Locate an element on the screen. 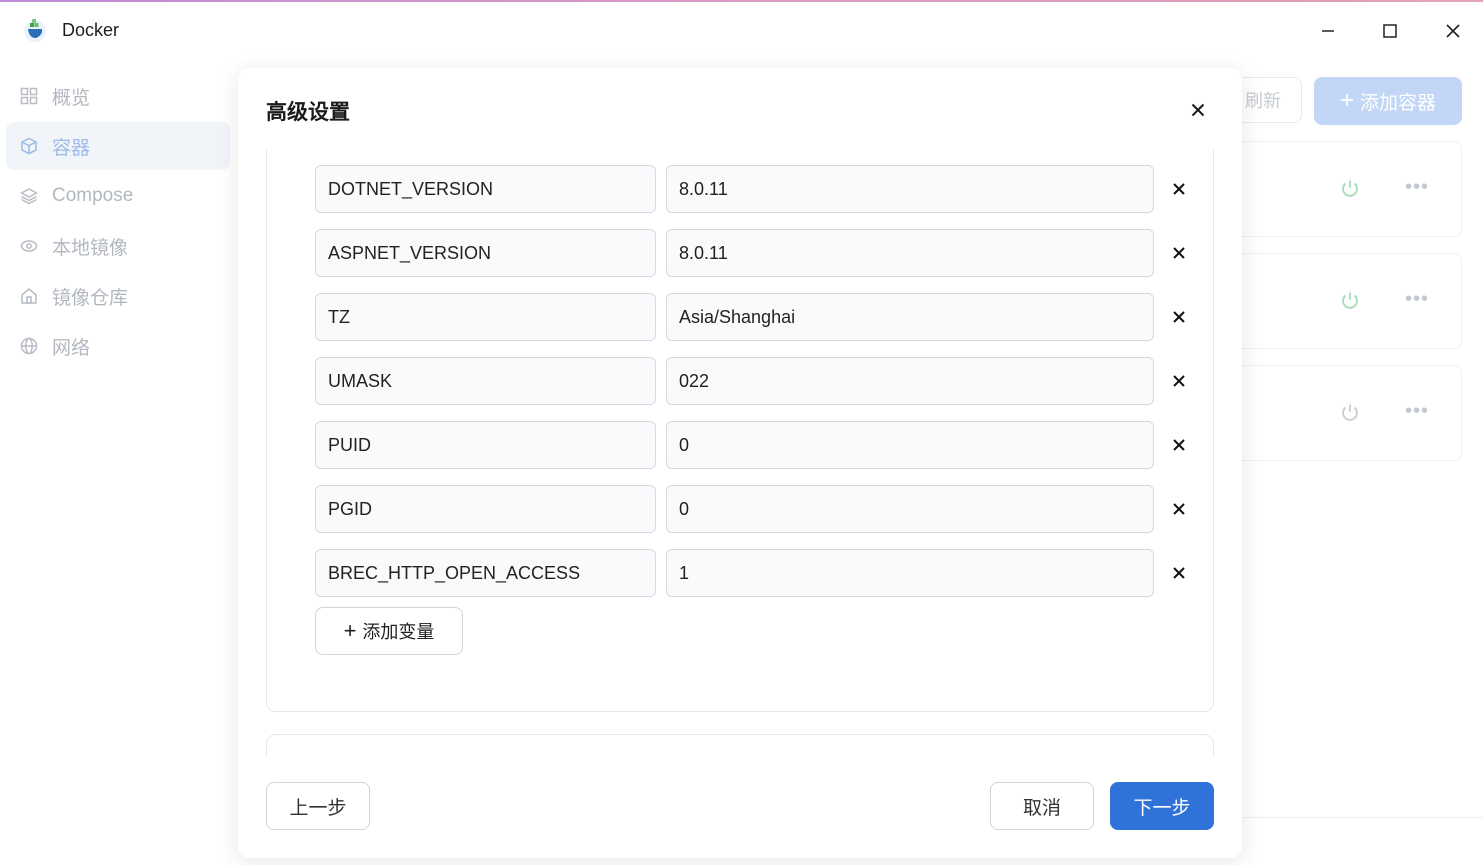  env-var-row: TZ Asia/Shanghai is located at coordinates (755, 317).